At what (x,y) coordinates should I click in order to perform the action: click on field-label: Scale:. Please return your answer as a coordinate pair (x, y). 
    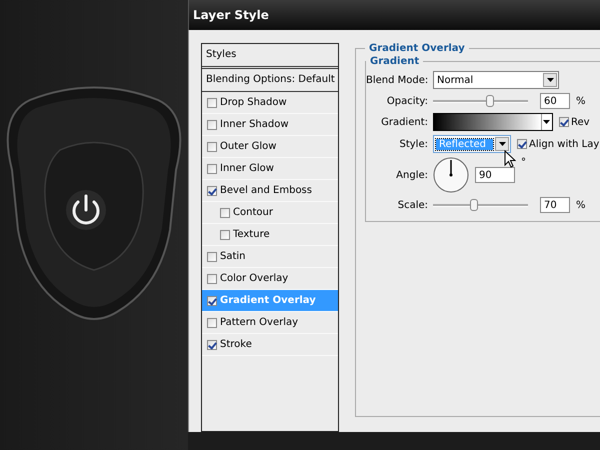
    Looking at the image, I should click on (412, 205).